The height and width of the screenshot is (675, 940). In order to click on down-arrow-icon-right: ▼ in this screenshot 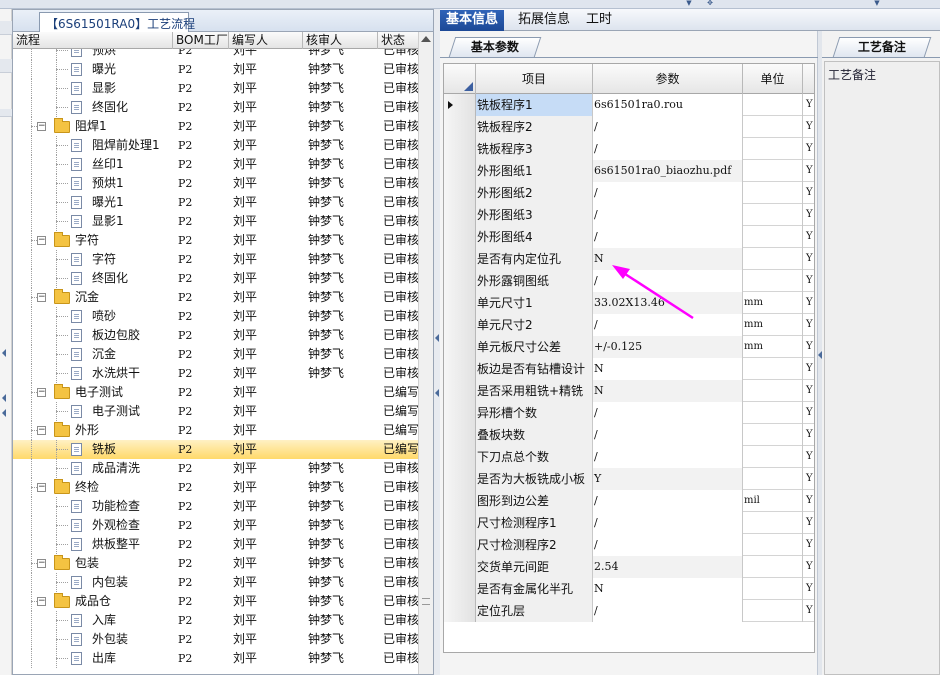, I will do `click(877, 3)`.